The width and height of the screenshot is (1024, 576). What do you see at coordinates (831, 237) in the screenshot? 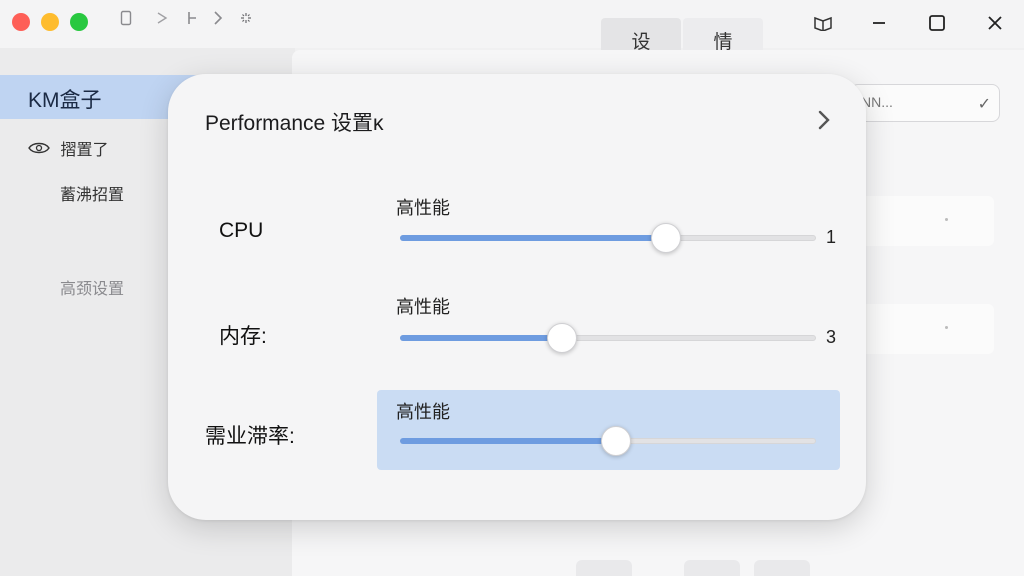
I see `cpu-value: 1` at bounding box center [831, 237].